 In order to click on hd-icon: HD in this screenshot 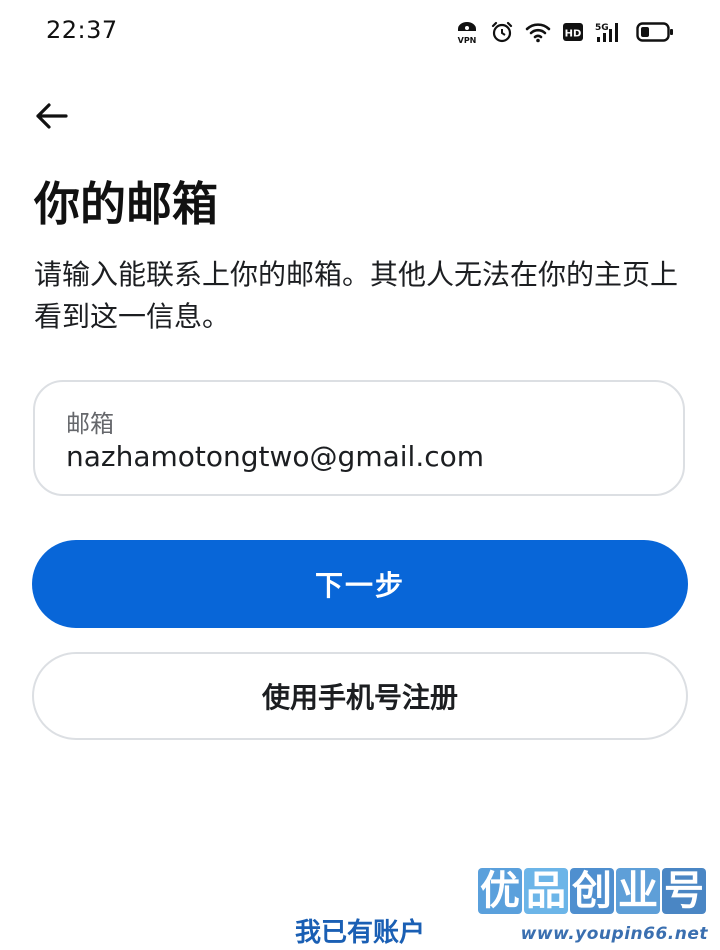, I will do `click(573, 32)`.